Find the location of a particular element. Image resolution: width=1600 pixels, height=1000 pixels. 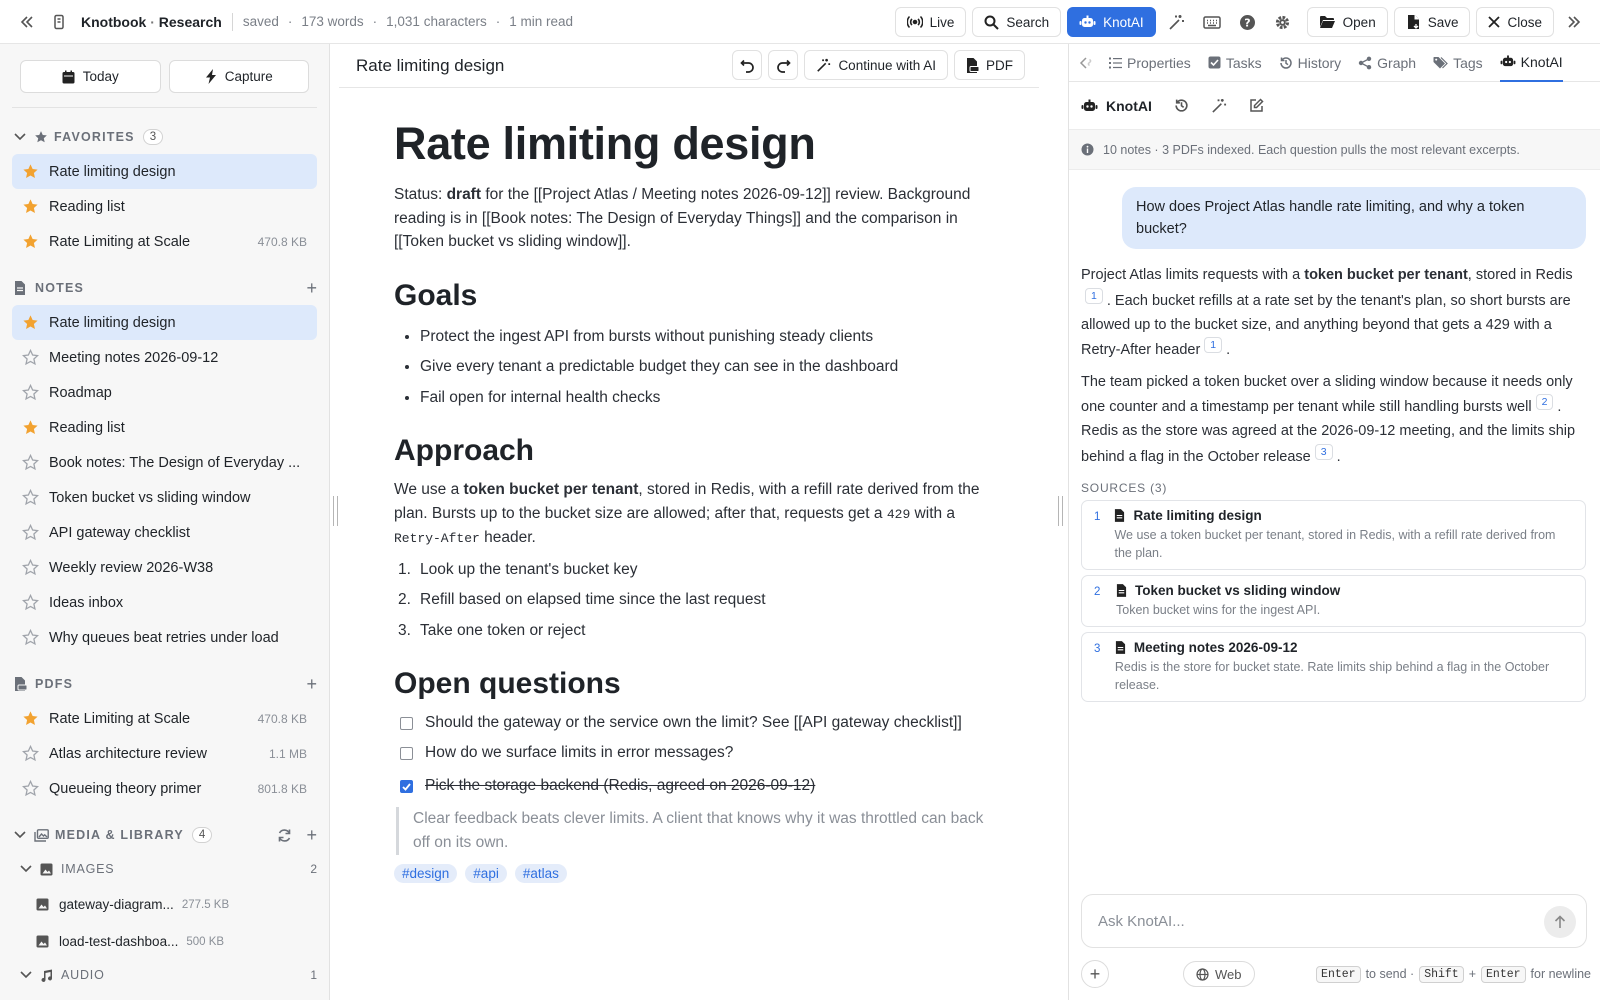

task-checkbox-checked is located at coordinates (406, 786).